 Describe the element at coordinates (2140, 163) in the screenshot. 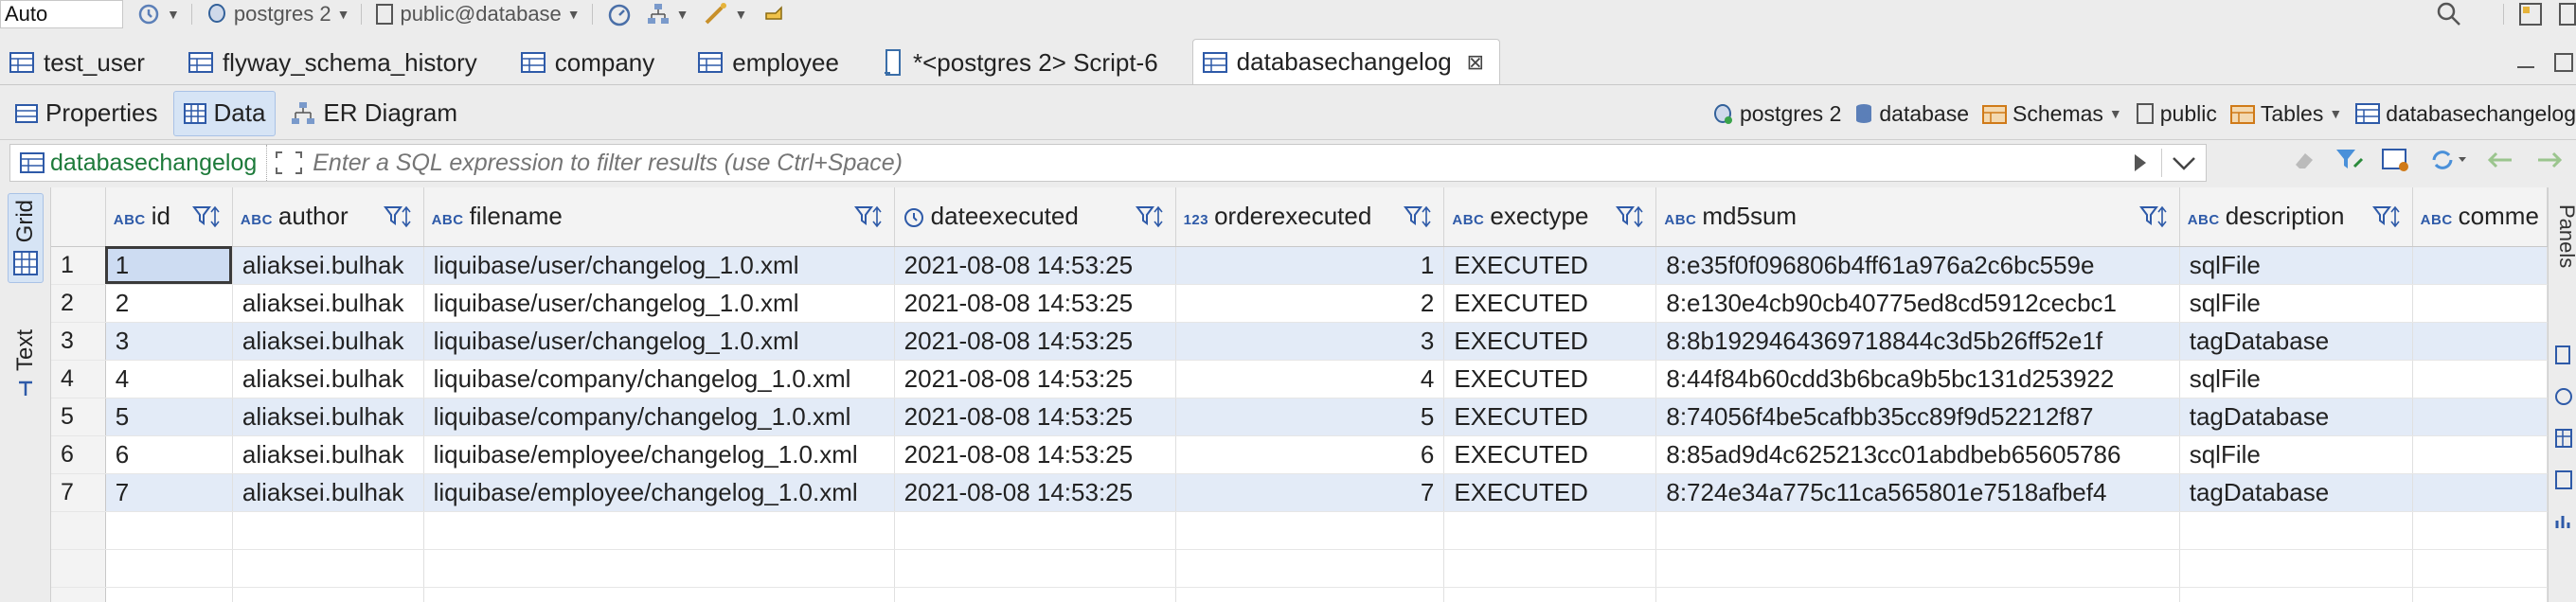

I see `execute-filter-icon` at that location.